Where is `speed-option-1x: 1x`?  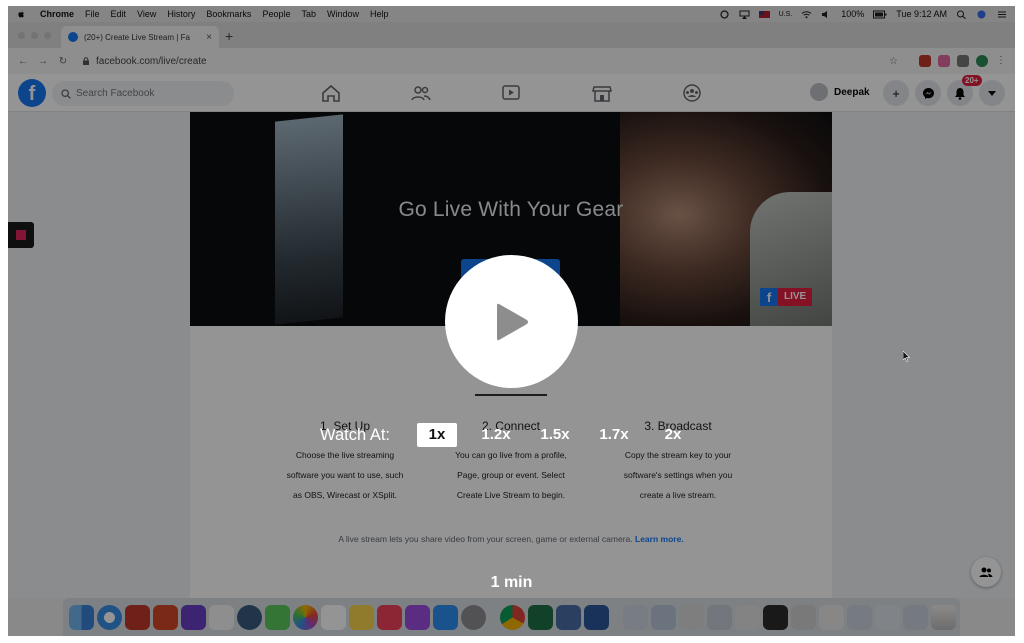 speed-option-1x: 1x is located at coordinates (437, 435).